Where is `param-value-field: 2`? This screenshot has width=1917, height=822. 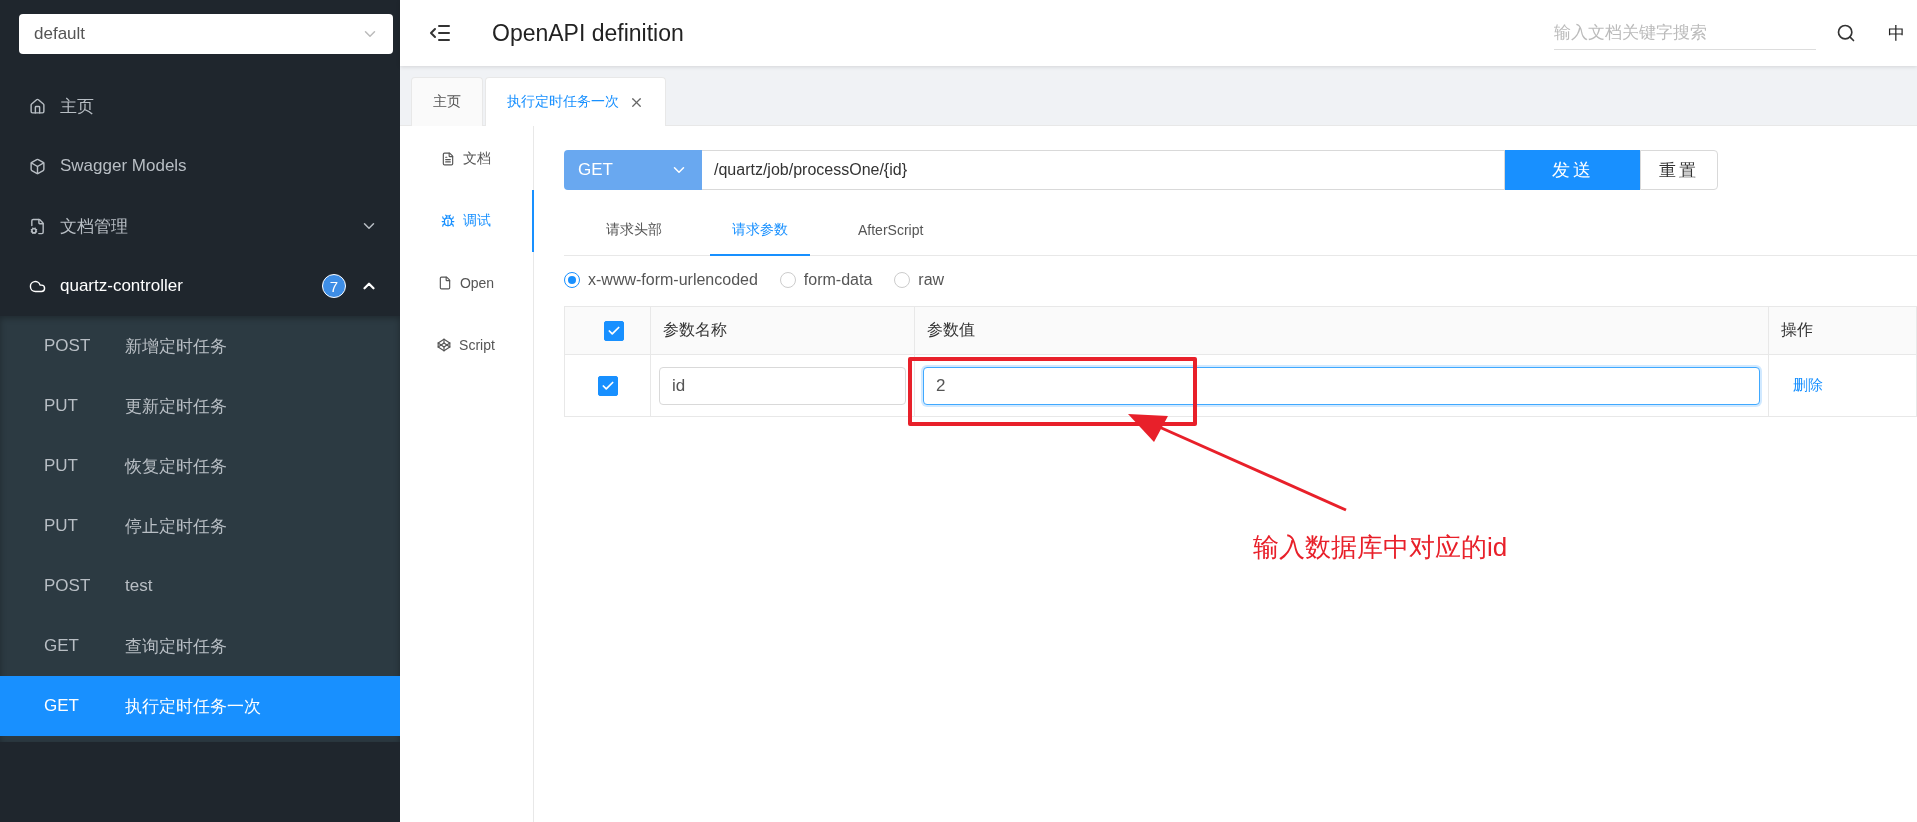
param-value-field: 2 is located at coordinates (1341, 385).